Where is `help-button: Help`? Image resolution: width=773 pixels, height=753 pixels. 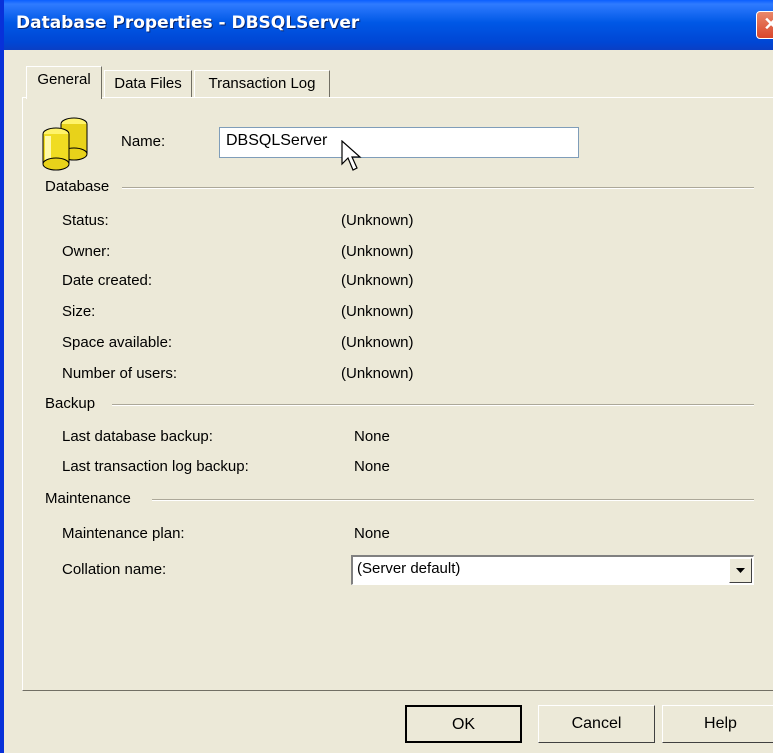
help-button: Help is located at coordinates (717, 724).